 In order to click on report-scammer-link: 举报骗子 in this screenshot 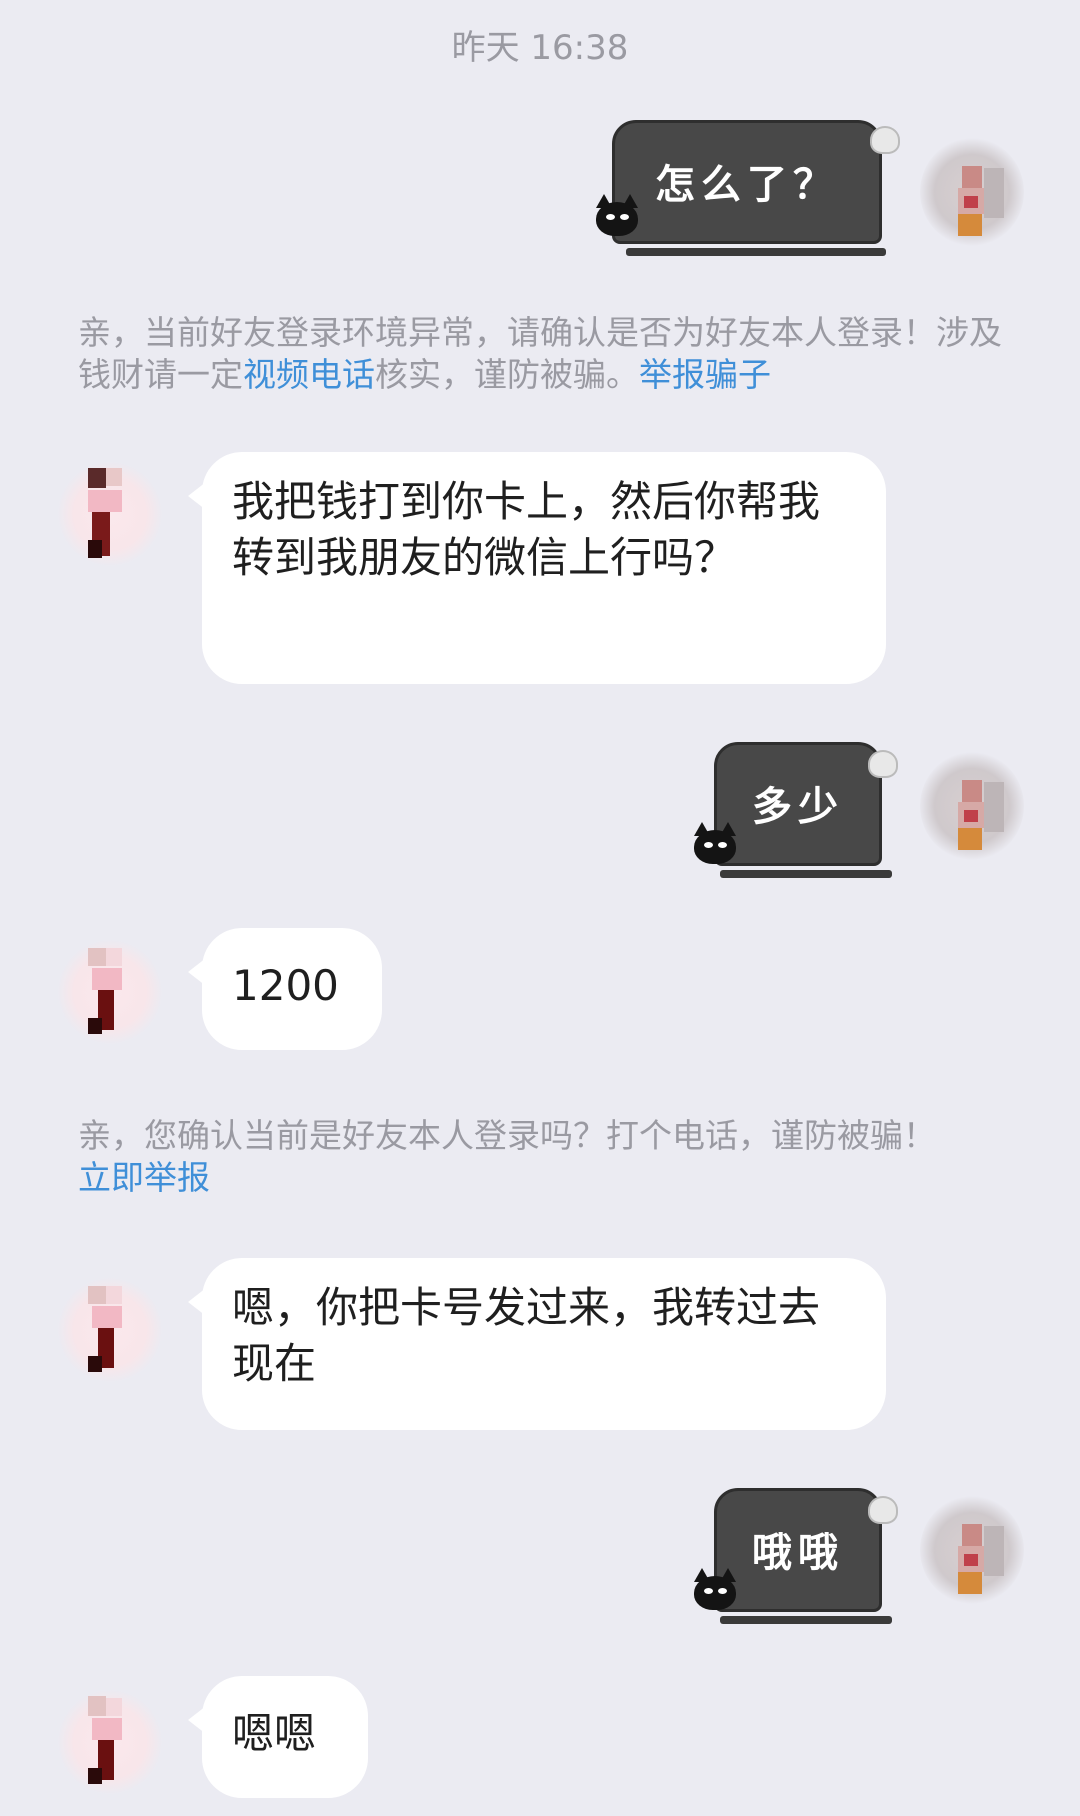, I will do `click(705, 374)`.